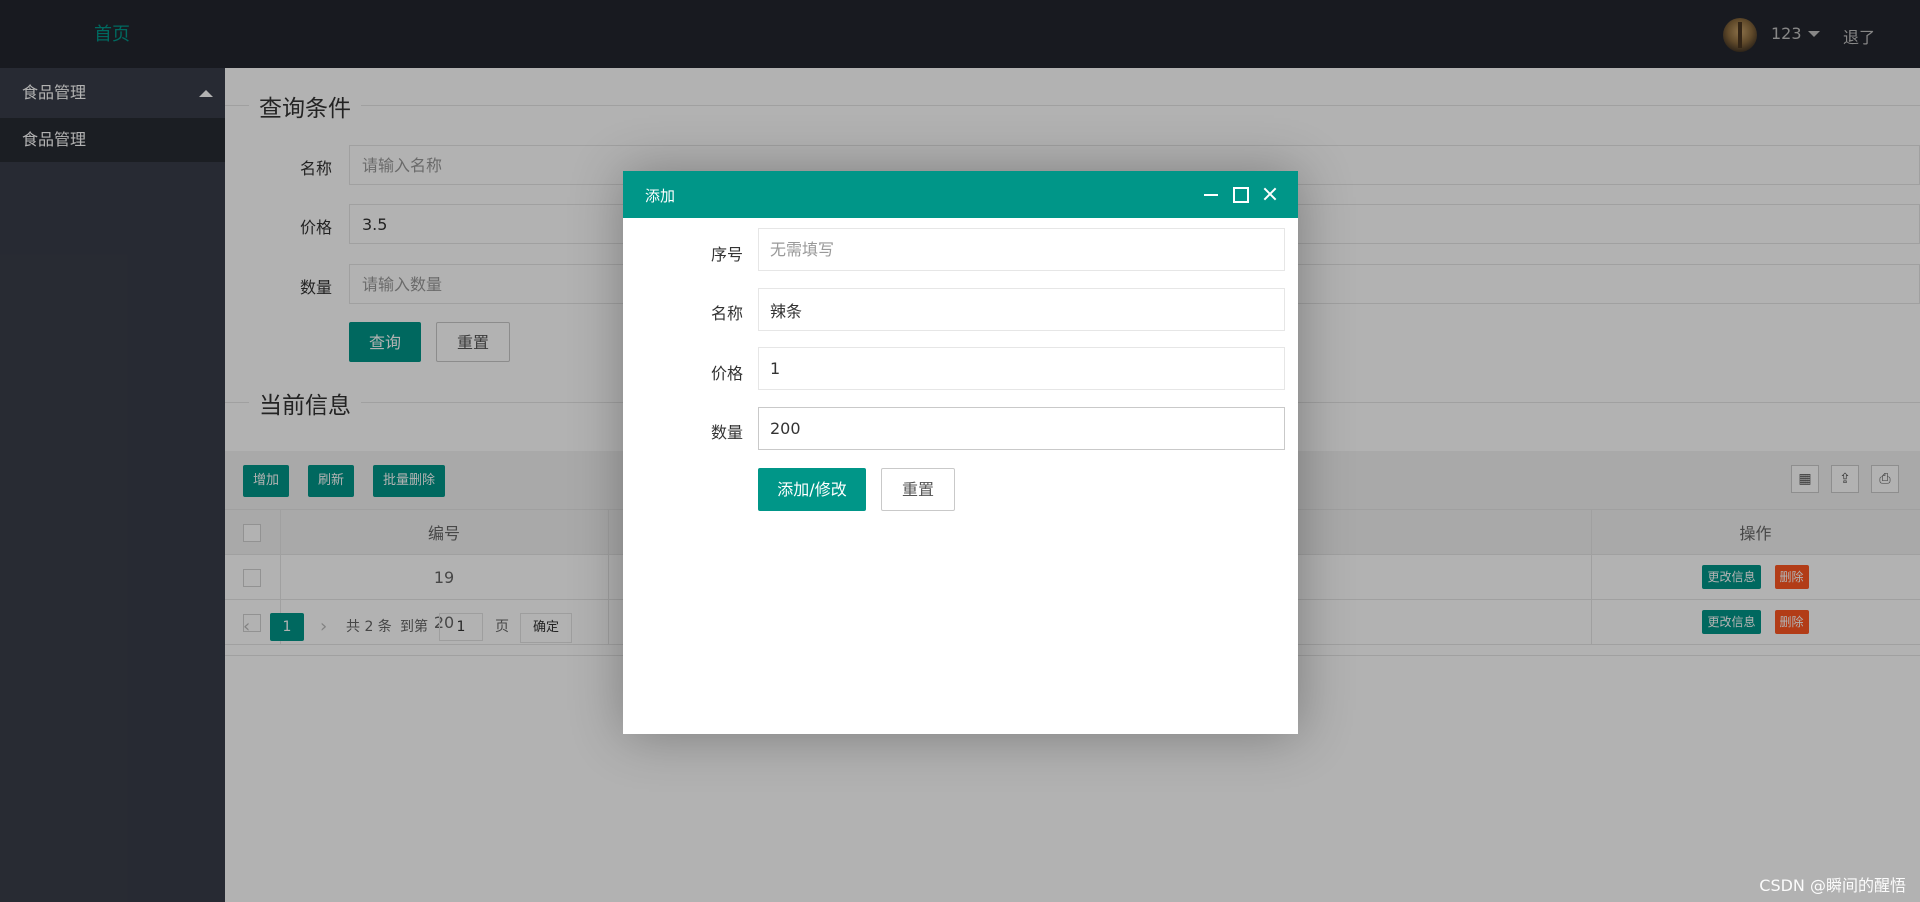 The height and width of the screenshot is (902, 1920). What do you see at coordinates (1832, 885) in the screenshot?
I see `watermark: CSDN @瞬间的醒悟` at bounding box center [1832, 885].